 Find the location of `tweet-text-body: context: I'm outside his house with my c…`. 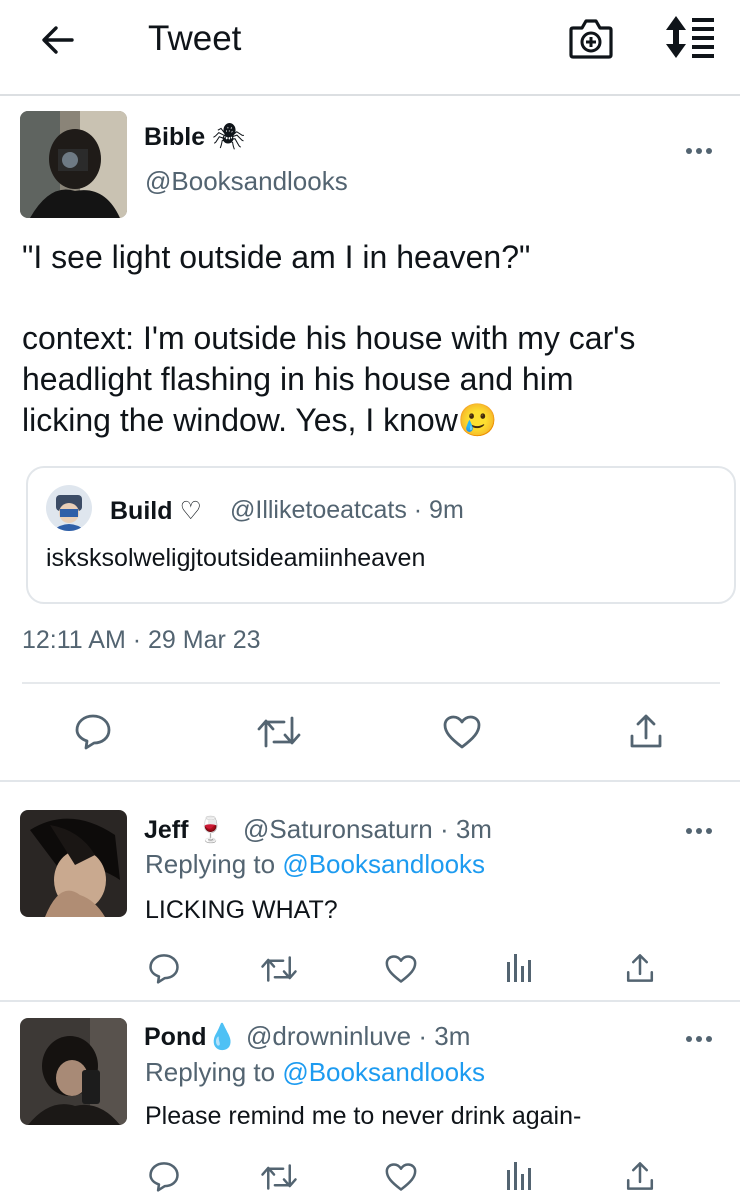

tweet-text-body: context: I'm outside his house with my c… is located at coordinates (329, 379).